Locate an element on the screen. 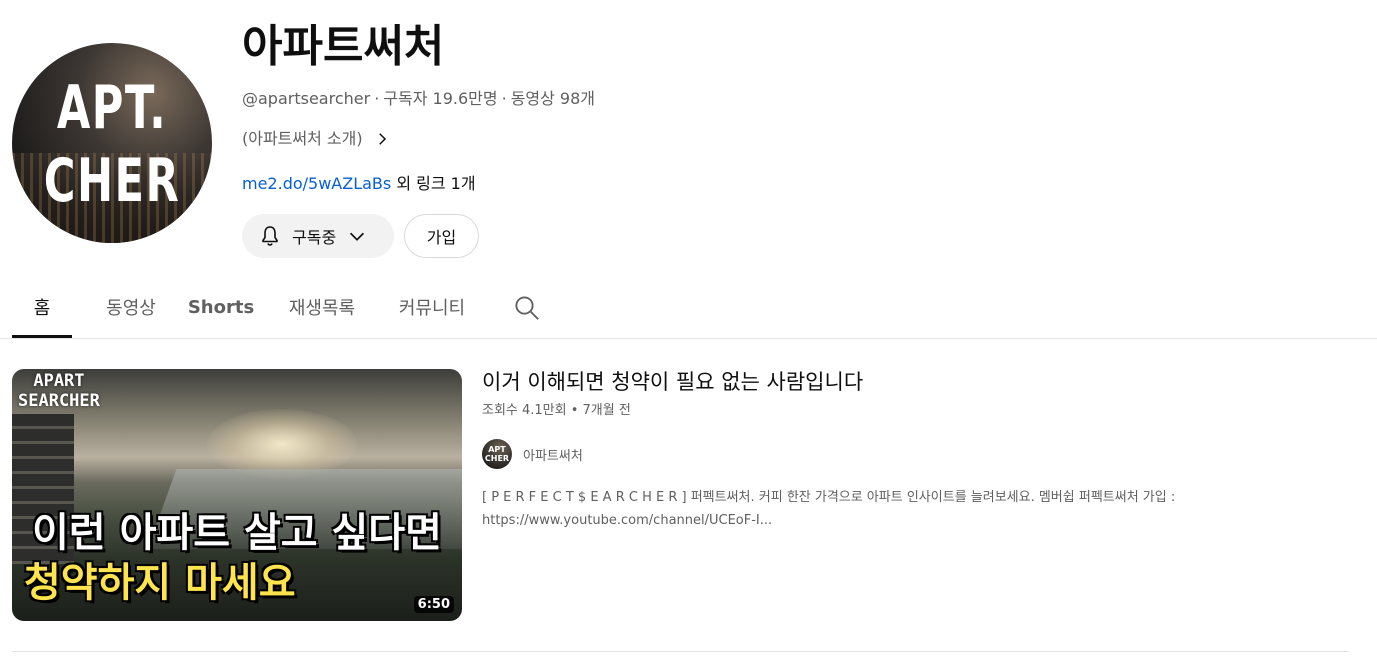 The height and width of the screenshot is (668, 1377). avatar-text-line2: CHER is located at coordinates (112, 181).